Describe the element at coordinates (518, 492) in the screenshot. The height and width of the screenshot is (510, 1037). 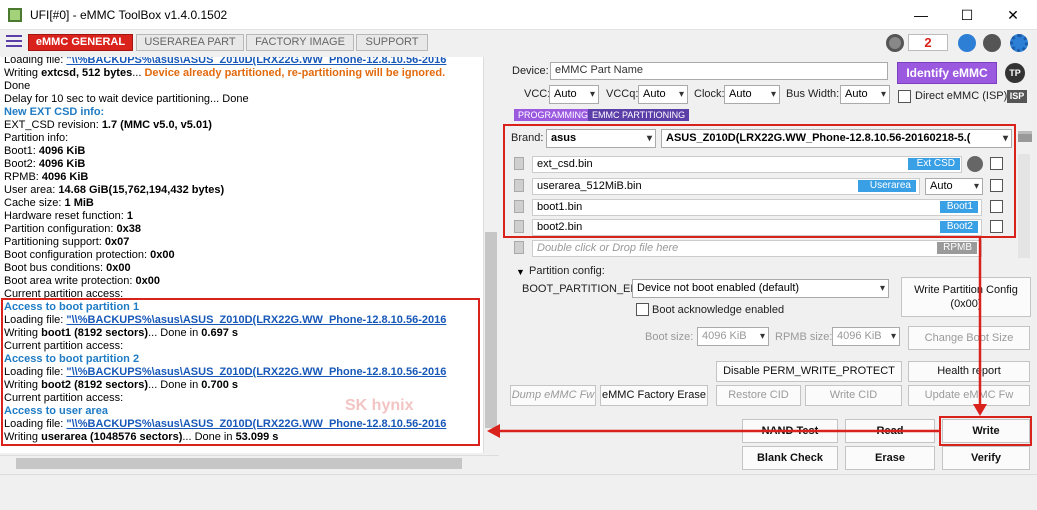
I see `status-bar` at that location.